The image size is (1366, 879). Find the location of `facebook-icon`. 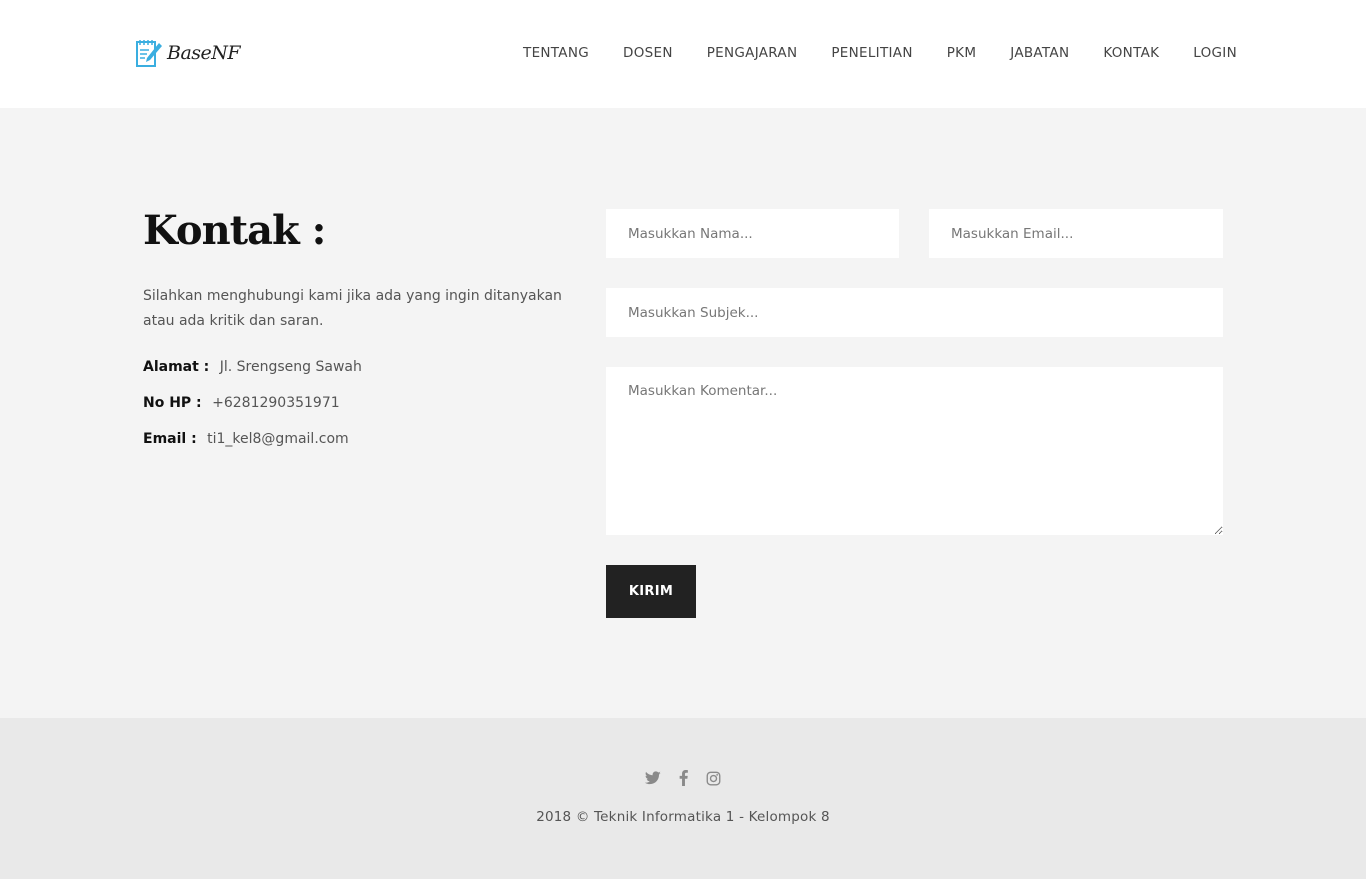

facebook-icon is located at coordinates (683, 778).